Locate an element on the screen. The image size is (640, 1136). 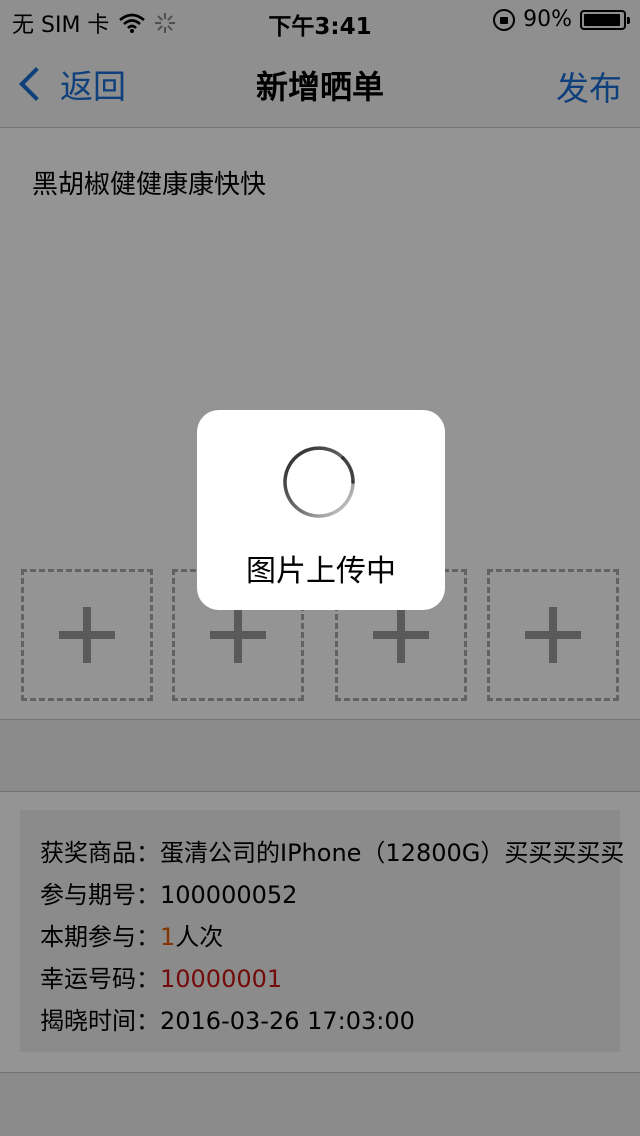
loading-spinner-icon is located at coordinates (319, 482).